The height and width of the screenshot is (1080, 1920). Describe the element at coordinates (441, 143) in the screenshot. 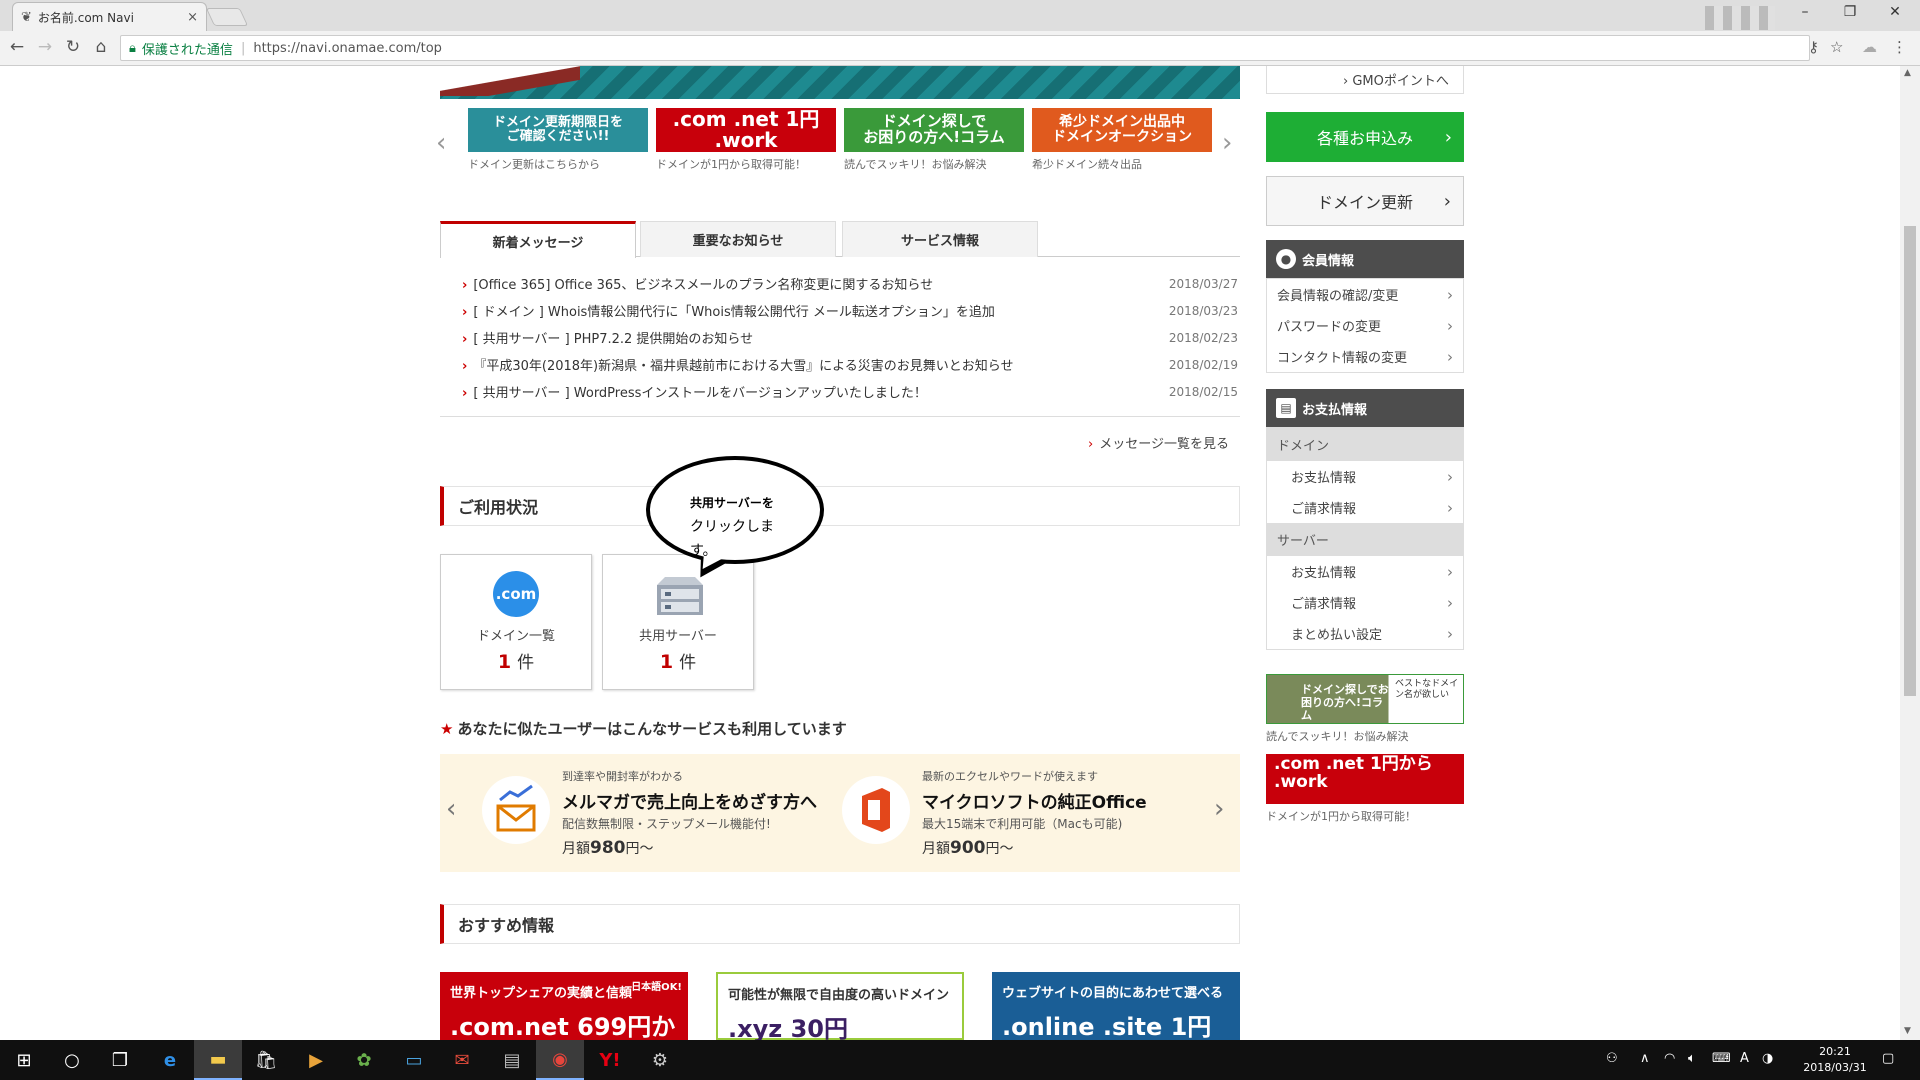

I see `carousel-prev-icon: ‹` at that location.